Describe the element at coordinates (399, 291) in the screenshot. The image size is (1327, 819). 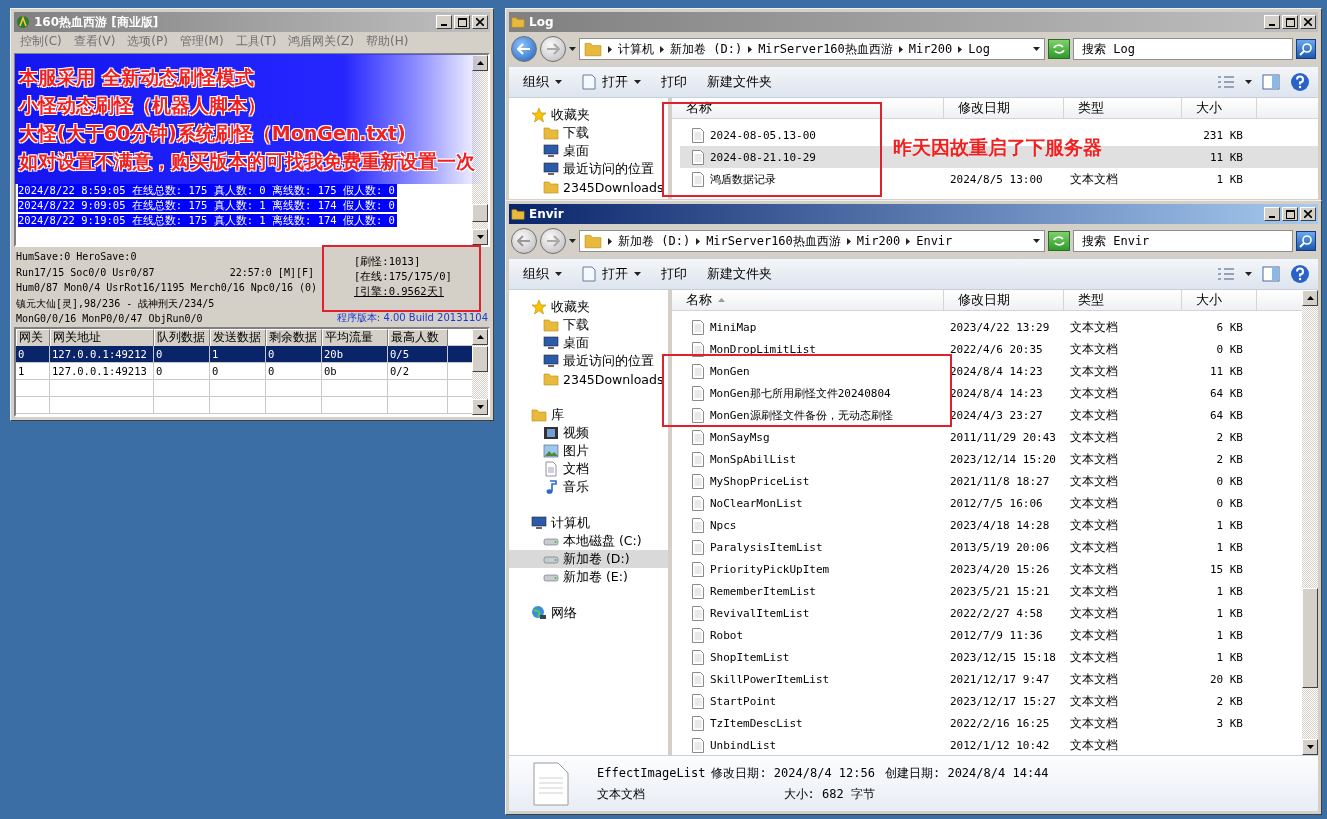
I see `status-link: [引擎:0.9562天]` at that location.